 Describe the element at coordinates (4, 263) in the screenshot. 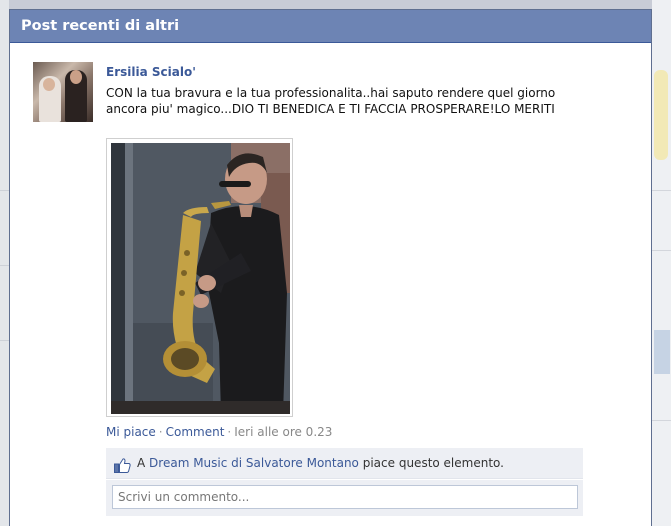

I see `background-left-column` at that location.